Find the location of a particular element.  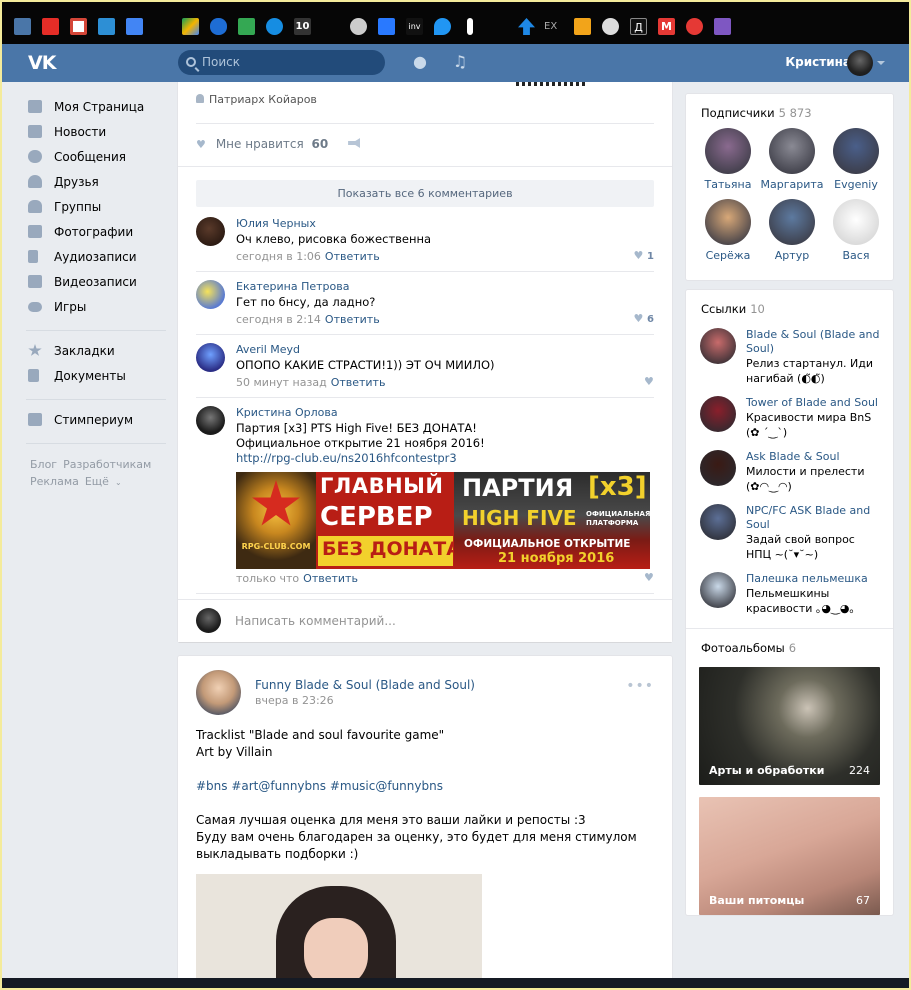

footer-link-more: Ещё is located at coordinates (97, 481).